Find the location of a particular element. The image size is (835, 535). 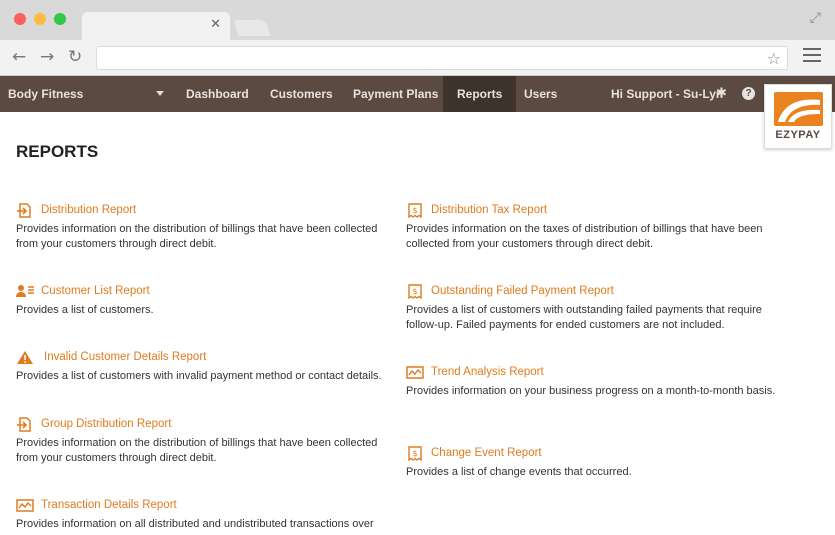

bookmark-star-icon: ☆ is located at coordinates (774, 58).